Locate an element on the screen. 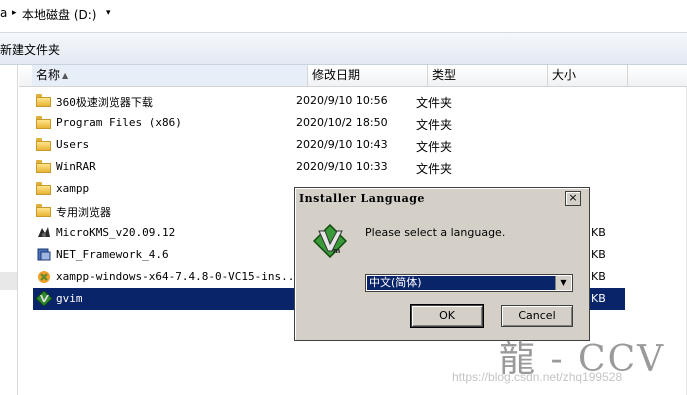 This screenshot has width=687, height=395. dialog-titlebar: Installer Language × is located at coordinates (441, 199).